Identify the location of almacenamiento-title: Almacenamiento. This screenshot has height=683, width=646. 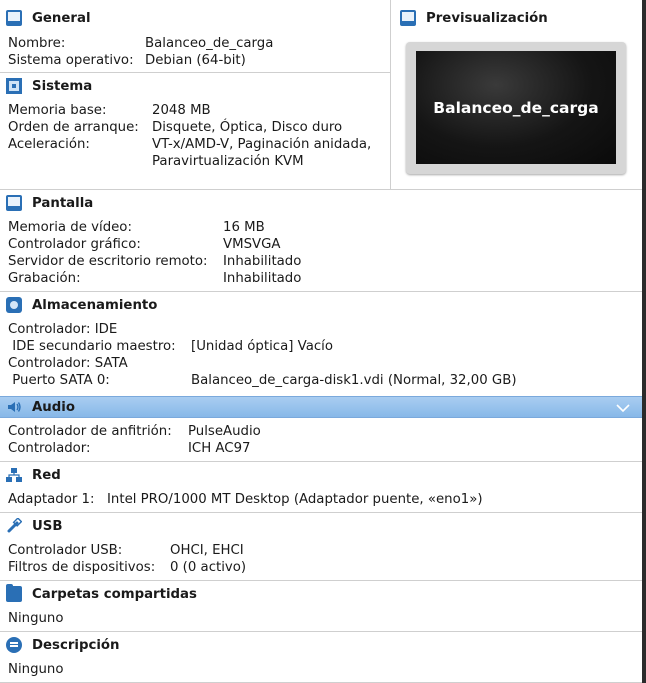
(95, 305).